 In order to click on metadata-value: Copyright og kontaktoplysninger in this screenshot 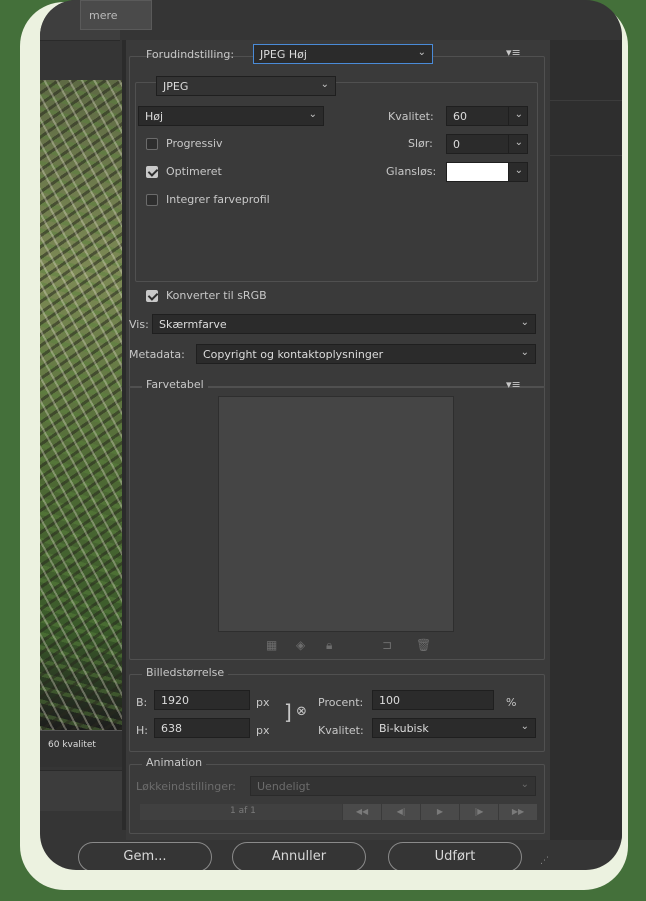, I will do `click(293, 354)`.